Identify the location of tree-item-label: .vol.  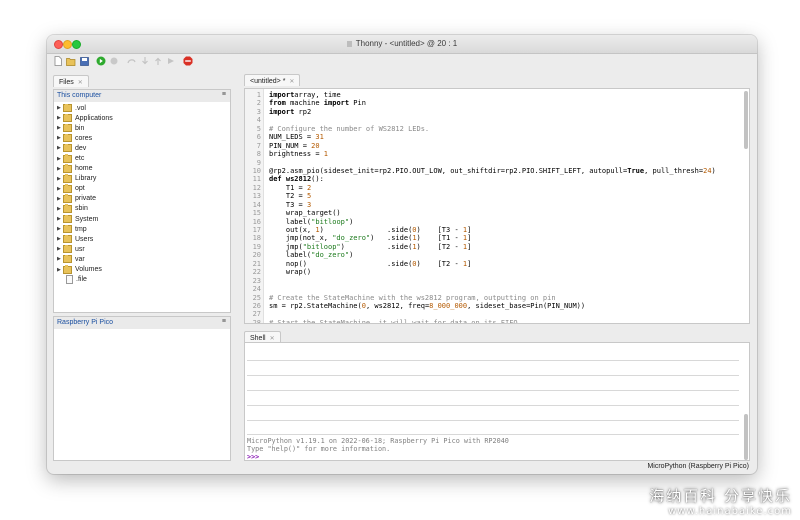
(80, 108).